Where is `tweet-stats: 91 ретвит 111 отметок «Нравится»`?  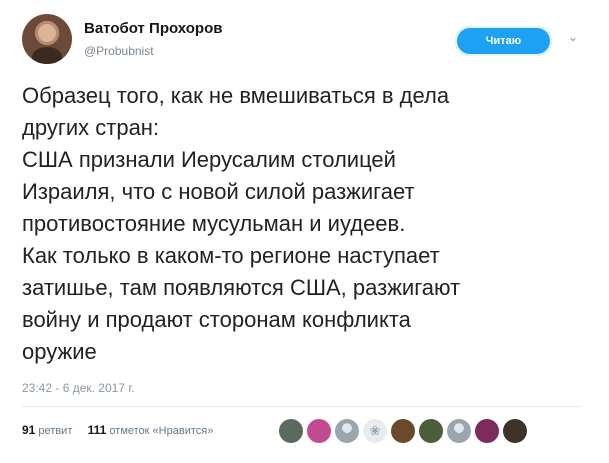 tweet-stats: 91 ретвит 111 отметок «Нравится» is located at coordinates (117, 430).